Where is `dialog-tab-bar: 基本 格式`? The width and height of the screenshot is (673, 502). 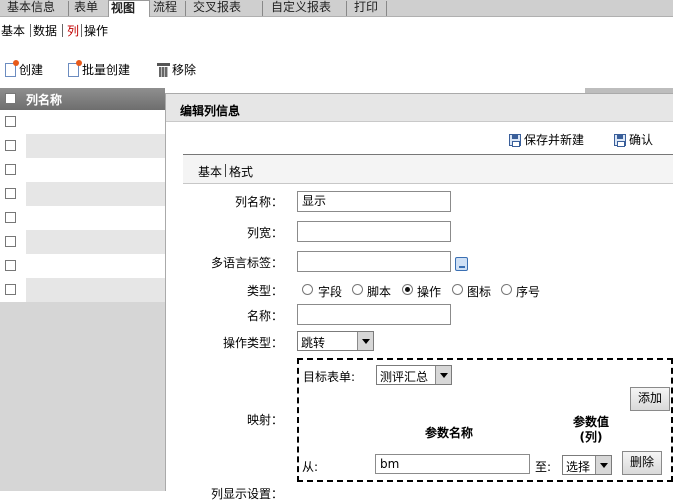
dialog-tab-bar: 基本 格式 is located at coordinates (428, 169).